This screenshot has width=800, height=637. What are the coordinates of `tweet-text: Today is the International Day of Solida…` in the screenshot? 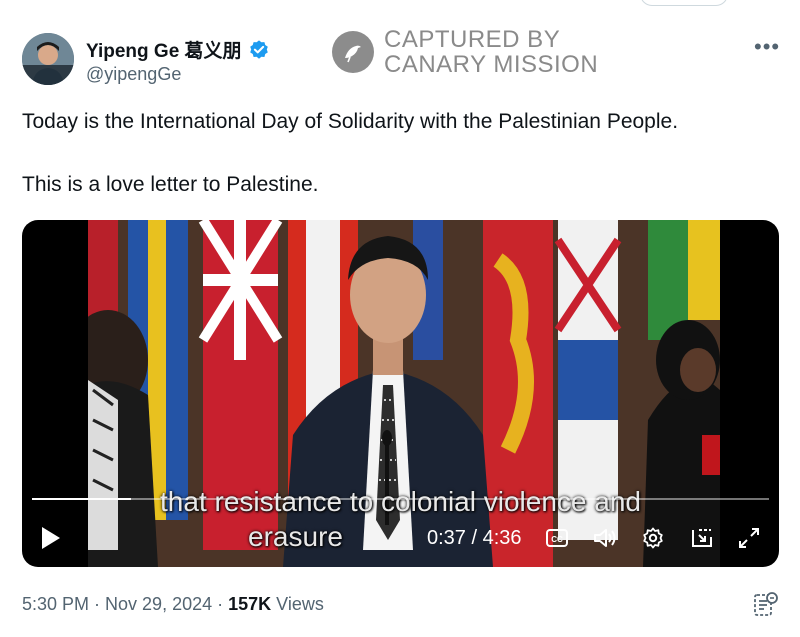 It's located at (402, 153).